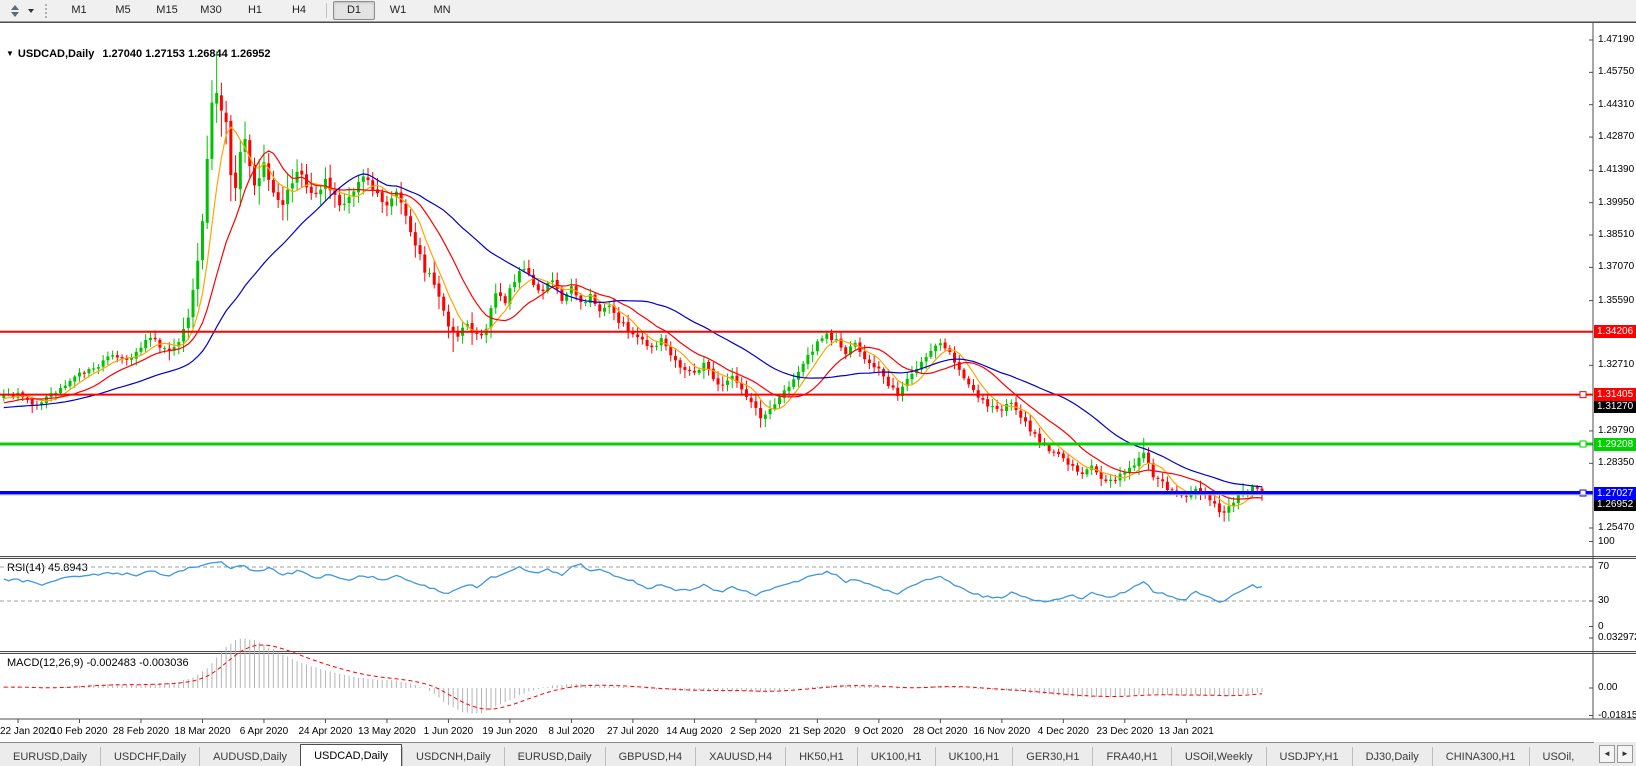  I want to click on chart-tab-ger30-h1: GER30,H1, so click(1052, 756).